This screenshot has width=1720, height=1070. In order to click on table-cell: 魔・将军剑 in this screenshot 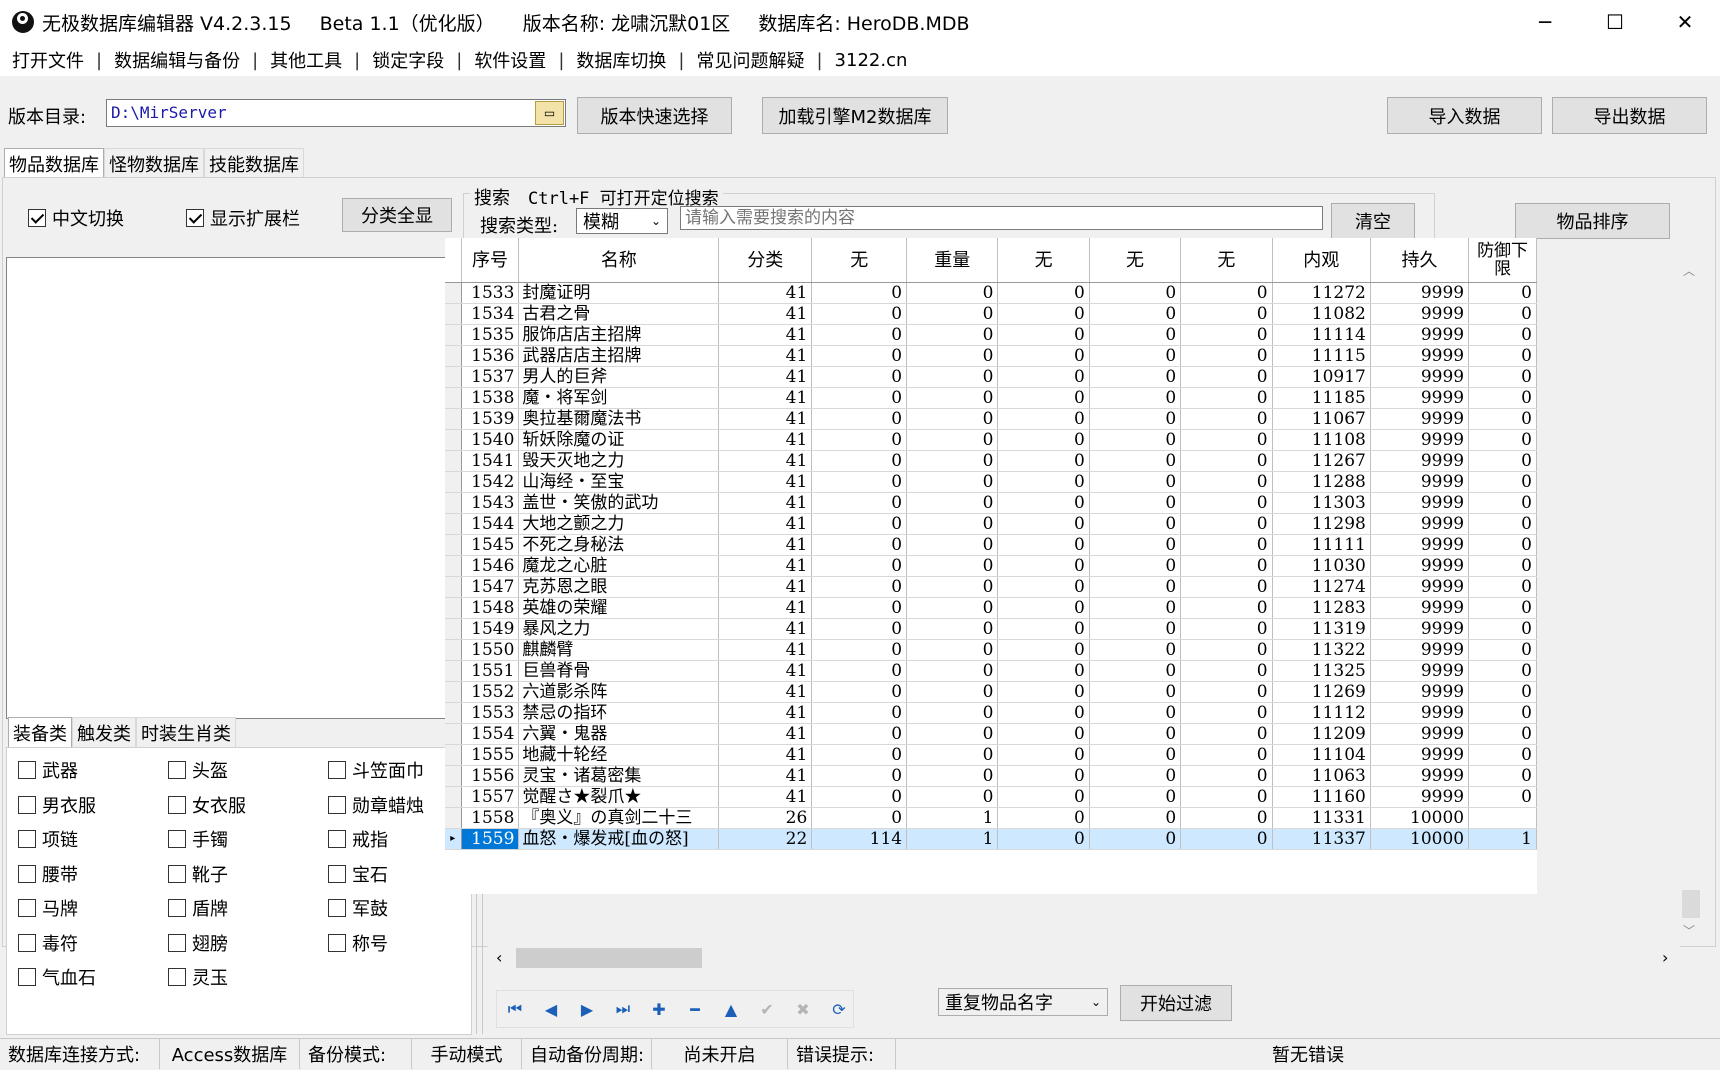, I will do `click(619, 398)`.